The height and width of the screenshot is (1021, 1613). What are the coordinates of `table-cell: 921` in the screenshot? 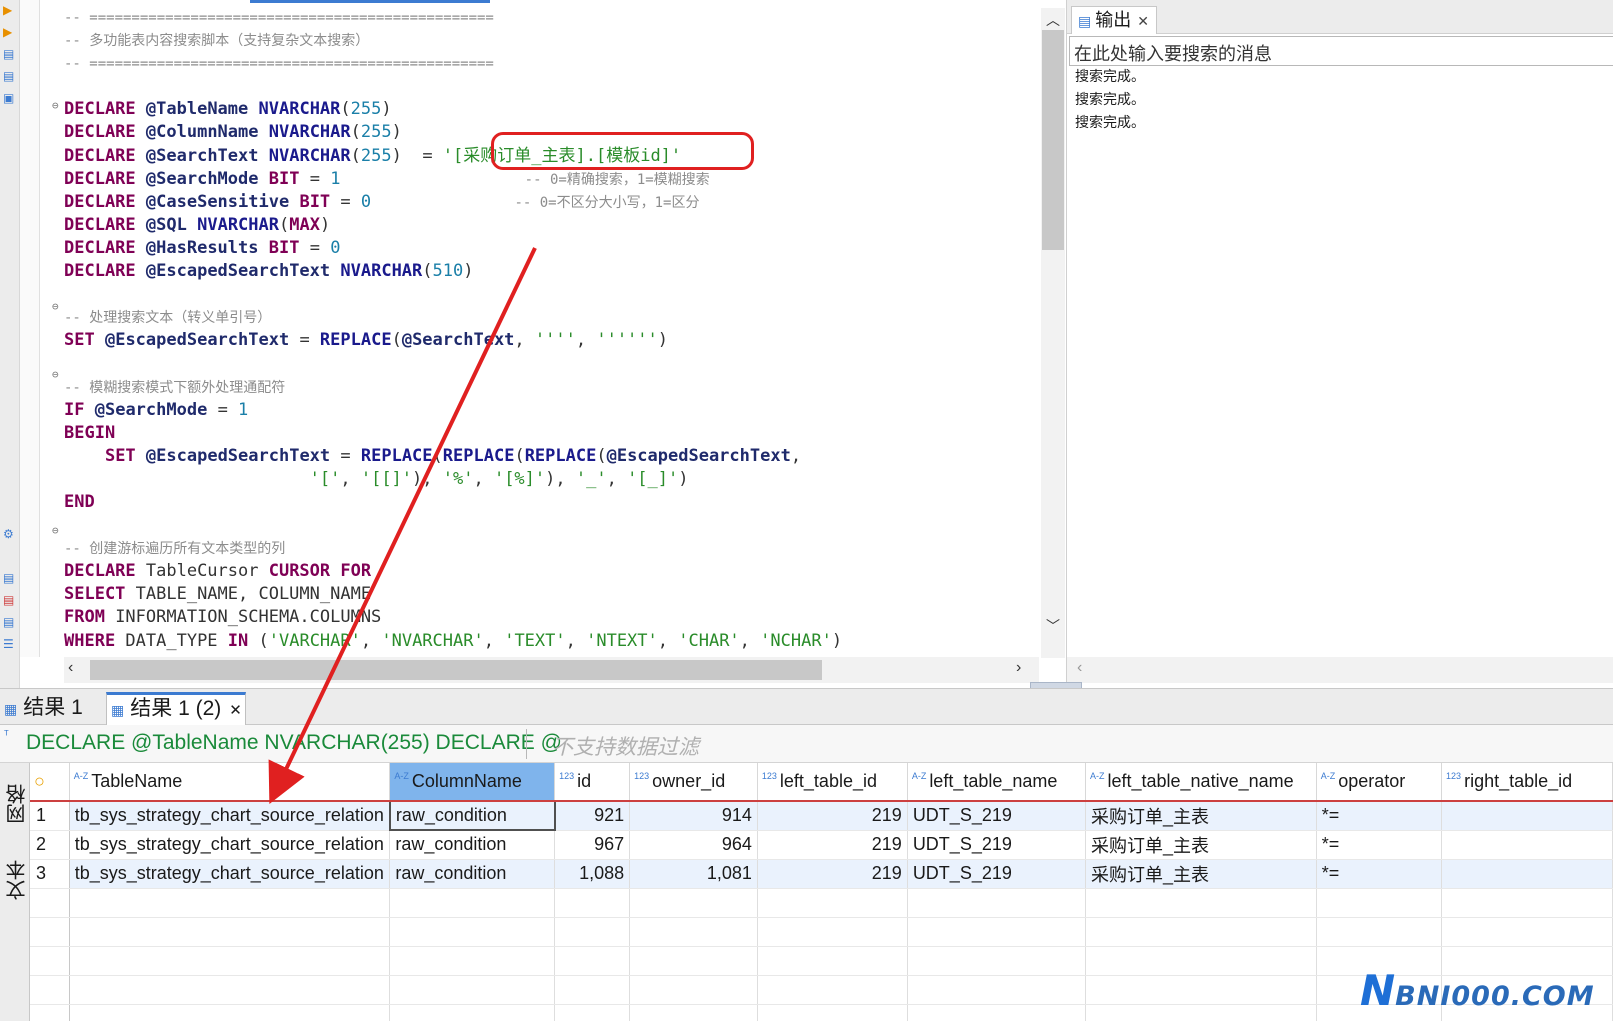 It's located at (592, 816).